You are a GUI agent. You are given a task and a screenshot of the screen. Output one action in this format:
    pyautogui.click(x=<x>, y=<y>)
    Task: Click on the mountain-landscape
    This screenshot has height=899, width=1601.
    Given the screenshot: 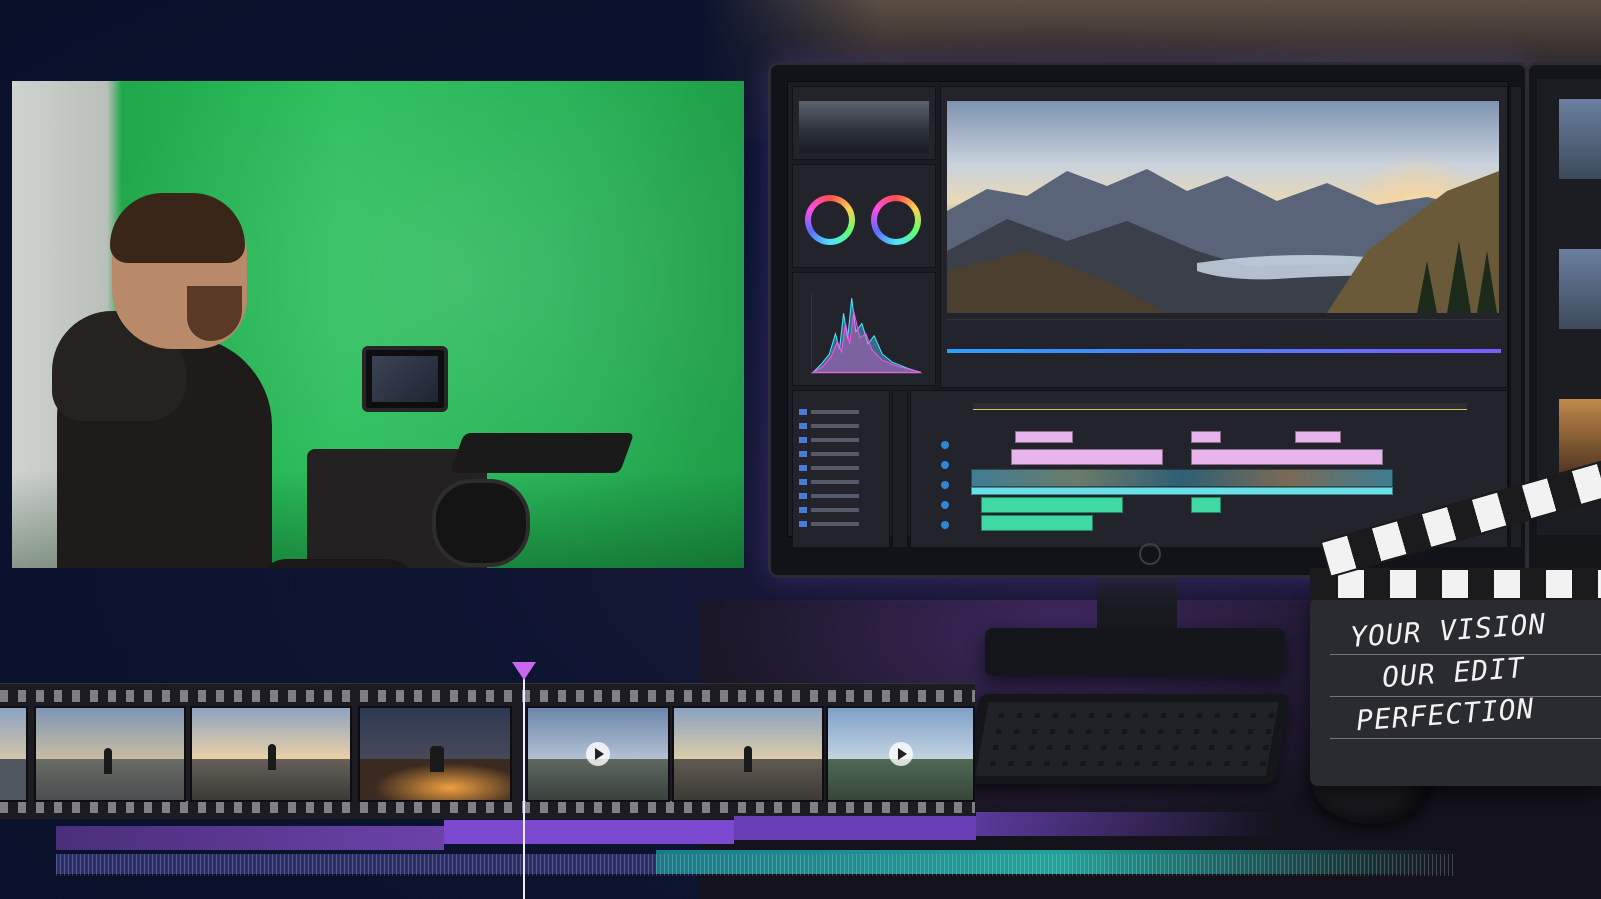 What is the action you would take?
    pyautogui.click(x=1223, y=241)
    